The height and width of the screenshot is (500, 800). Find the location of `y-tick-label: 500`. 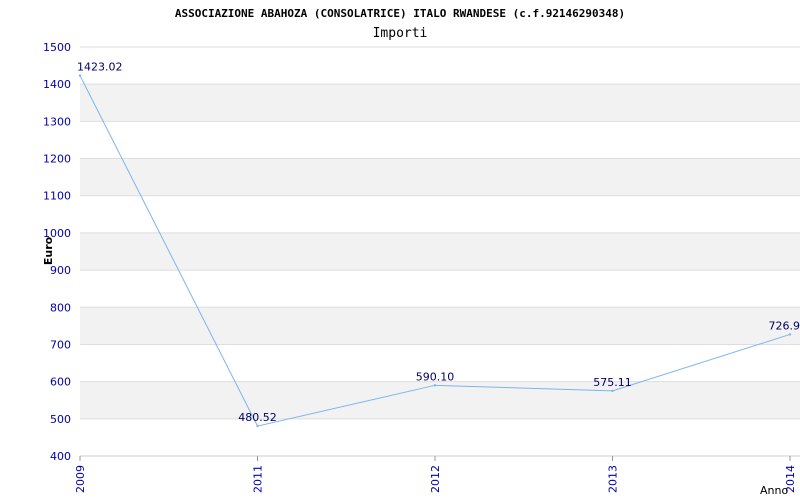

y-tick-label: 500 is located at coordinates (60, 419).